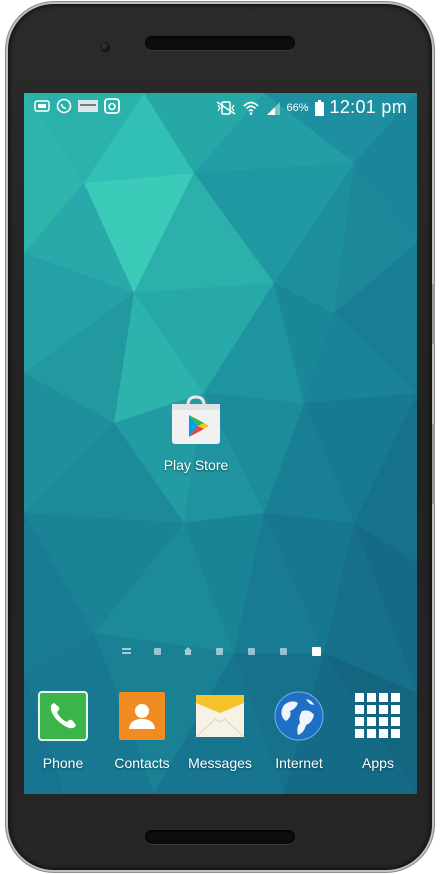 This screenshot has height=874, width=440. I want to click on globe-icon, so click(299, 716).